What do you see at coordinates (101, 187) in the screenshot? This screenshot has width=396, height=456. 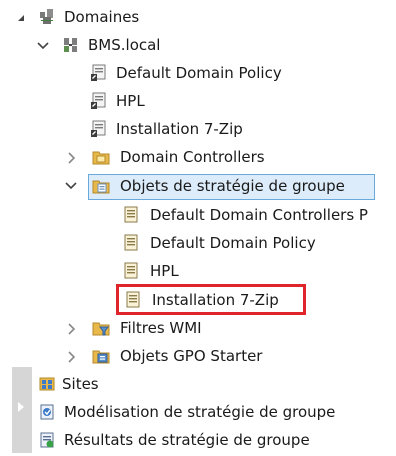 I see `gpo-folder-icon` at bounding box center [101, 187].